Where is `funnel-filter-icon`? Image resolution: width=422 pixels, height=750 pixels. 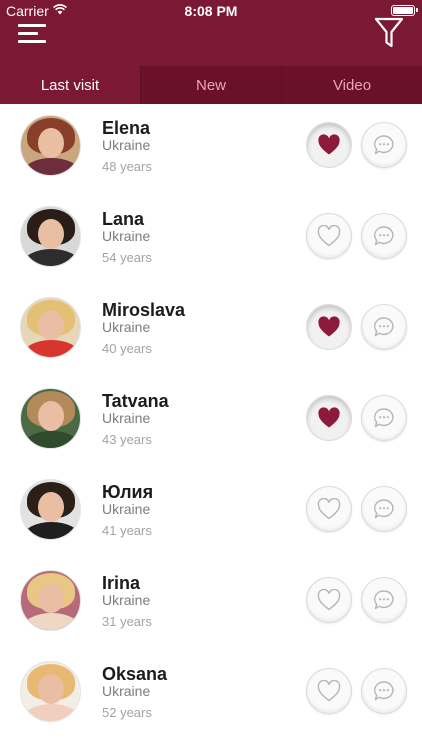 funnel-filter-icon is located at coordinates (389, 33).